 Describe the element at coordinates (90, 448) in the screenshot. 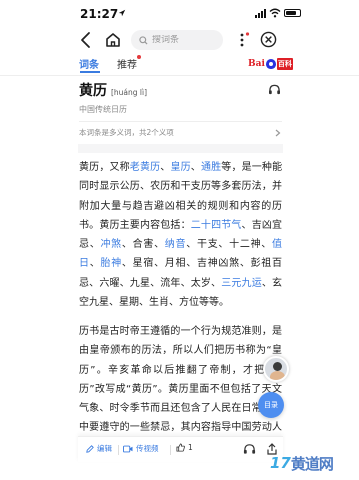

I see `pencil-icon` at that location.